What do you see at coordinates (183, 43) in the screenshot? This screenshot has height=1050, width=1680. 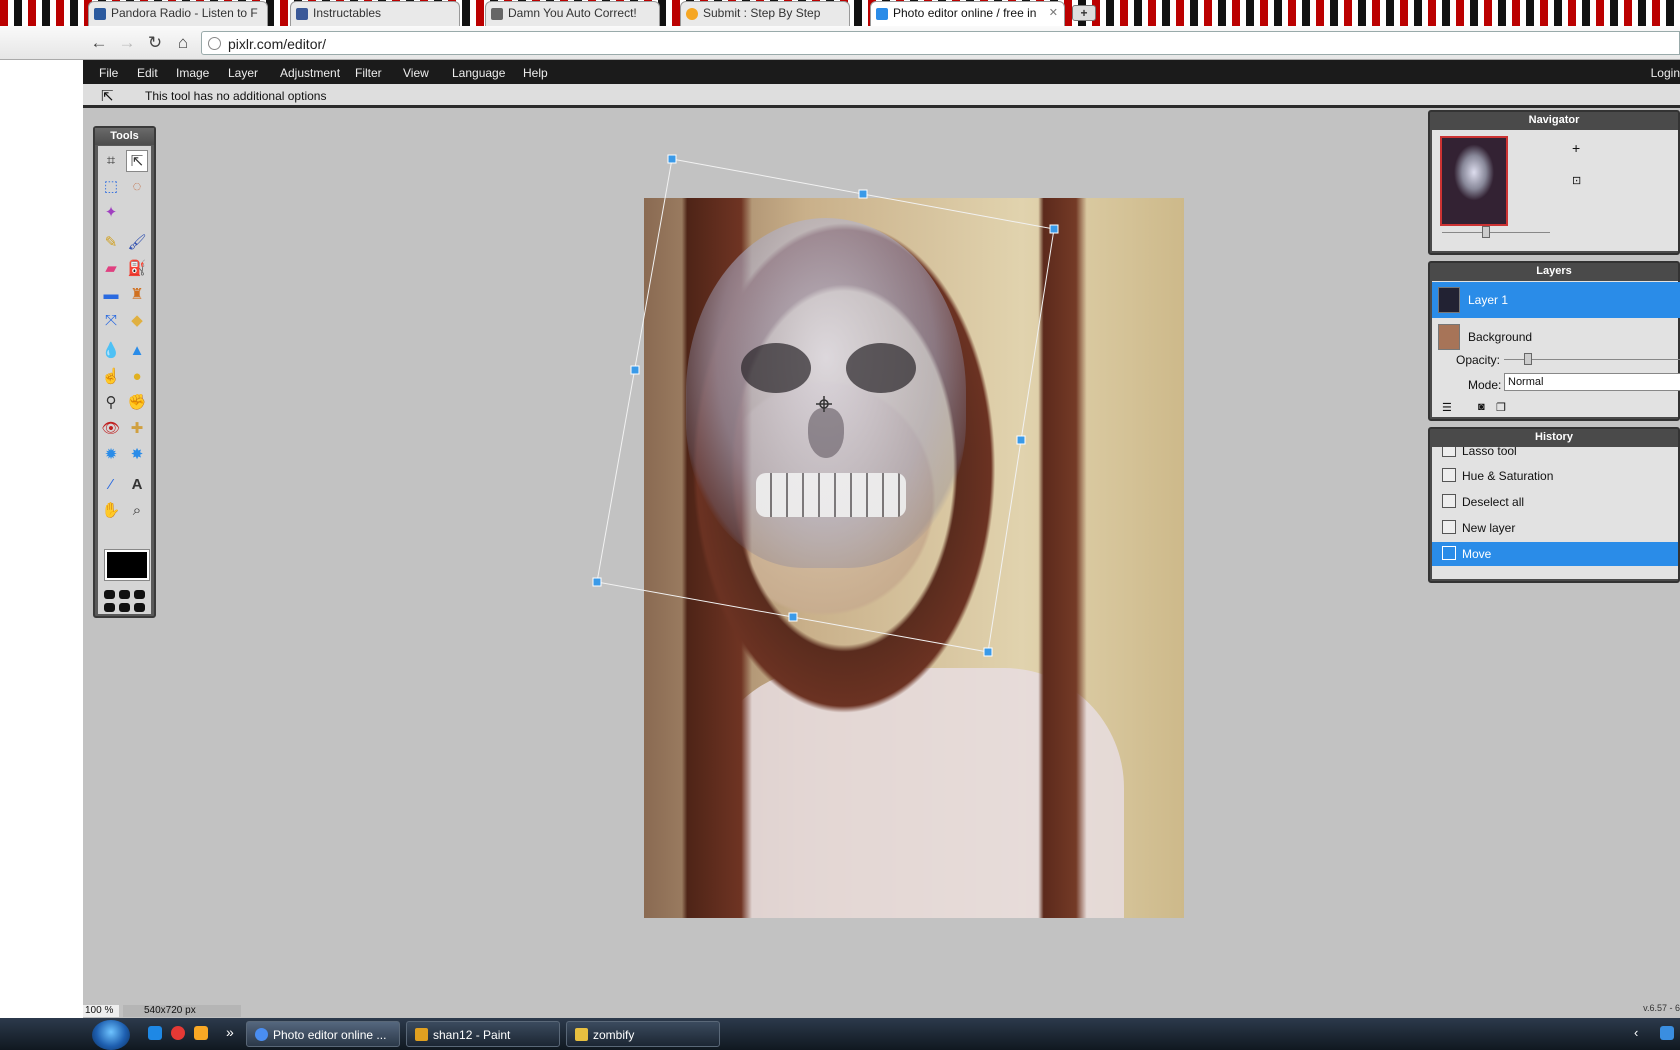 I see `home-icon: ⌂` at bounding box center [183, 43].